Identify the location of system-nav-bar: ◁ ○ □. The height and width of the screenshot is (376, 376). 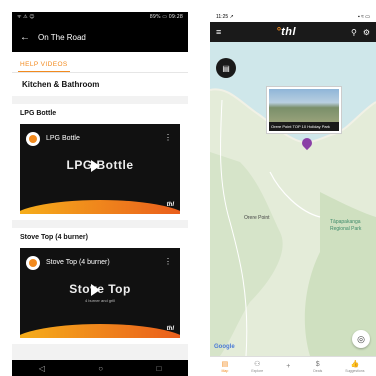
(100, 368).